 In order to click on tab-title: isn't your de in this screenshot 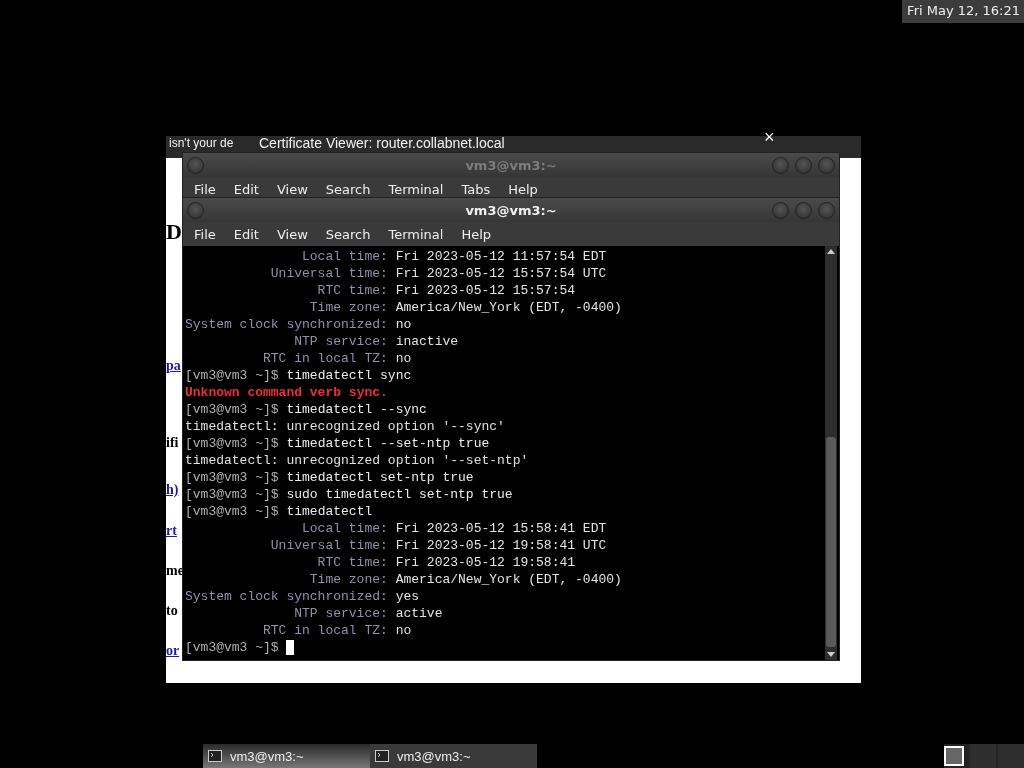, I will do `click(205, 143)`.